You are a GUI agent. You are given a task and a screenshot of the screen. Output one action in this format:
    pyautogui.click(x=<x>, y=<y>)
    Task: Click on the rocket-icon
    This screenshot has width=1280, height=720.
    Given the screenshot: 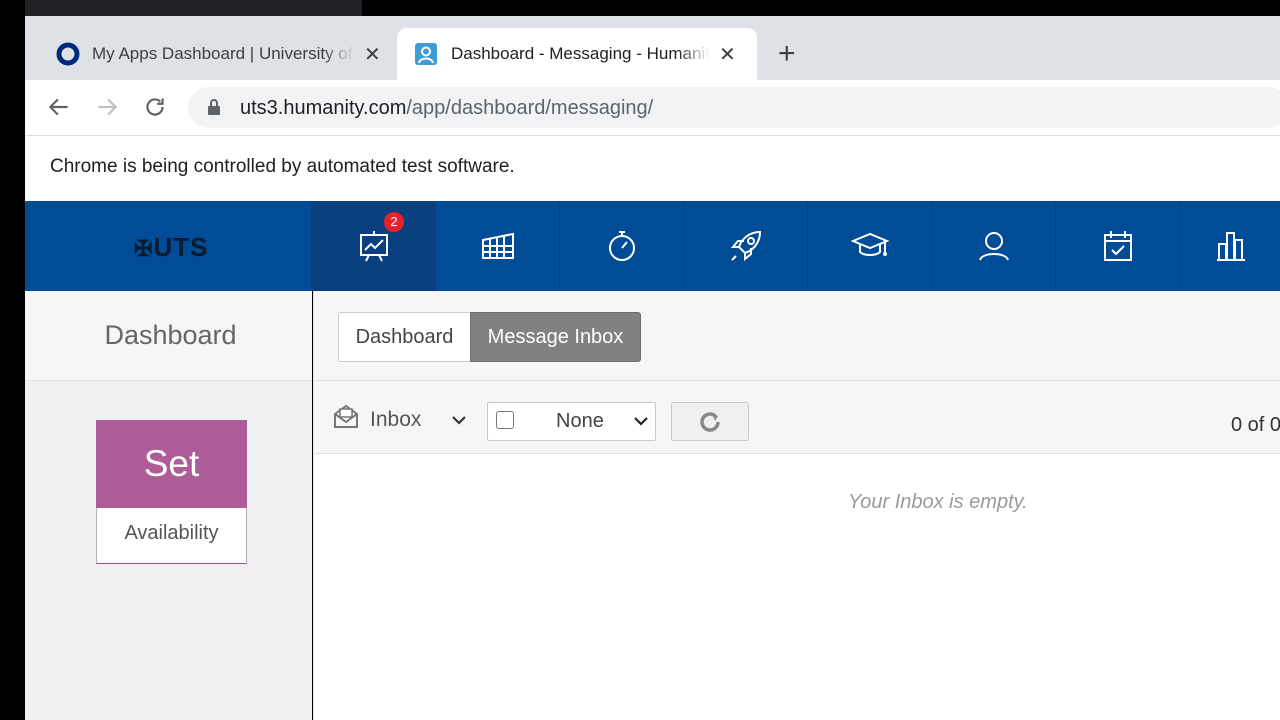 What is the action you would take?
    pyautogui.click(x=746, y=246)
    